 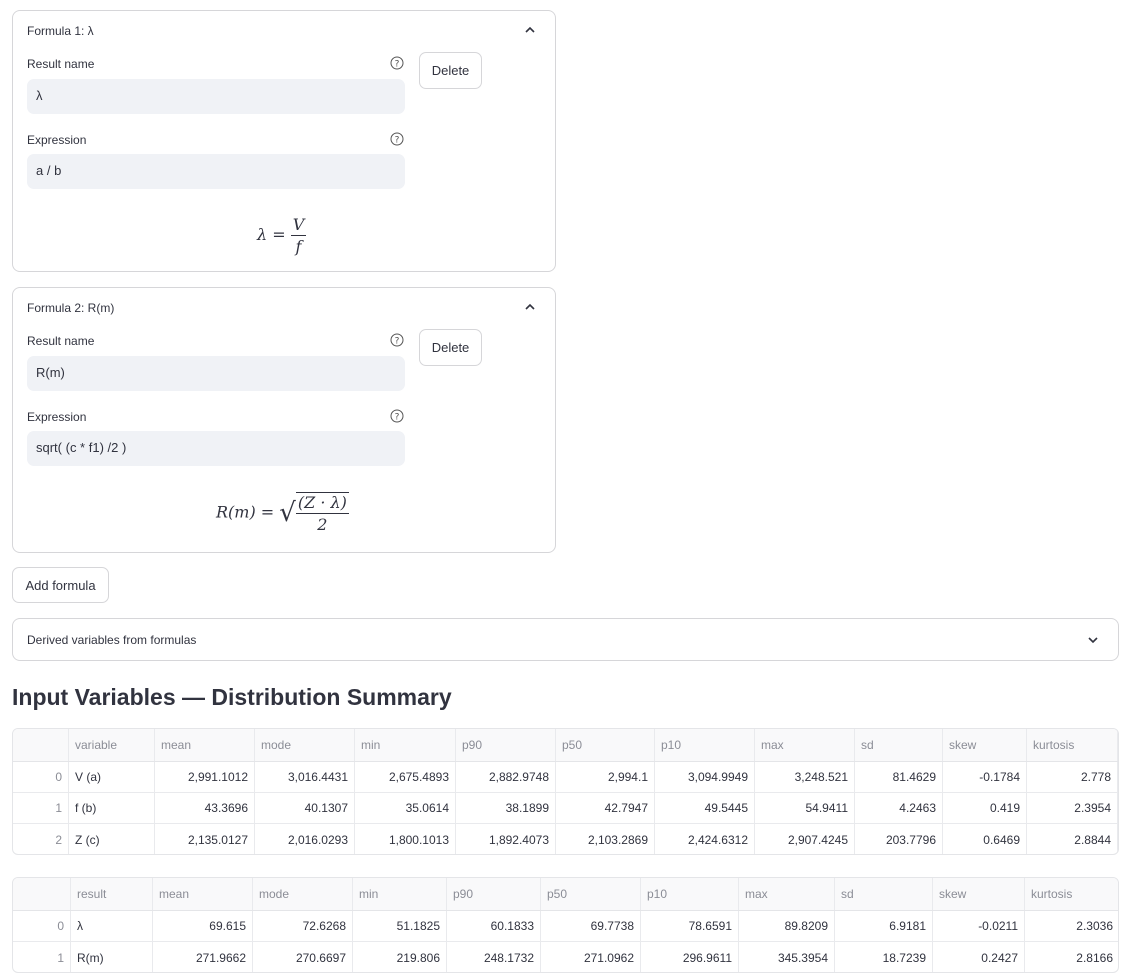 I want to click on column-header: variable, so click(x=112, y=745).